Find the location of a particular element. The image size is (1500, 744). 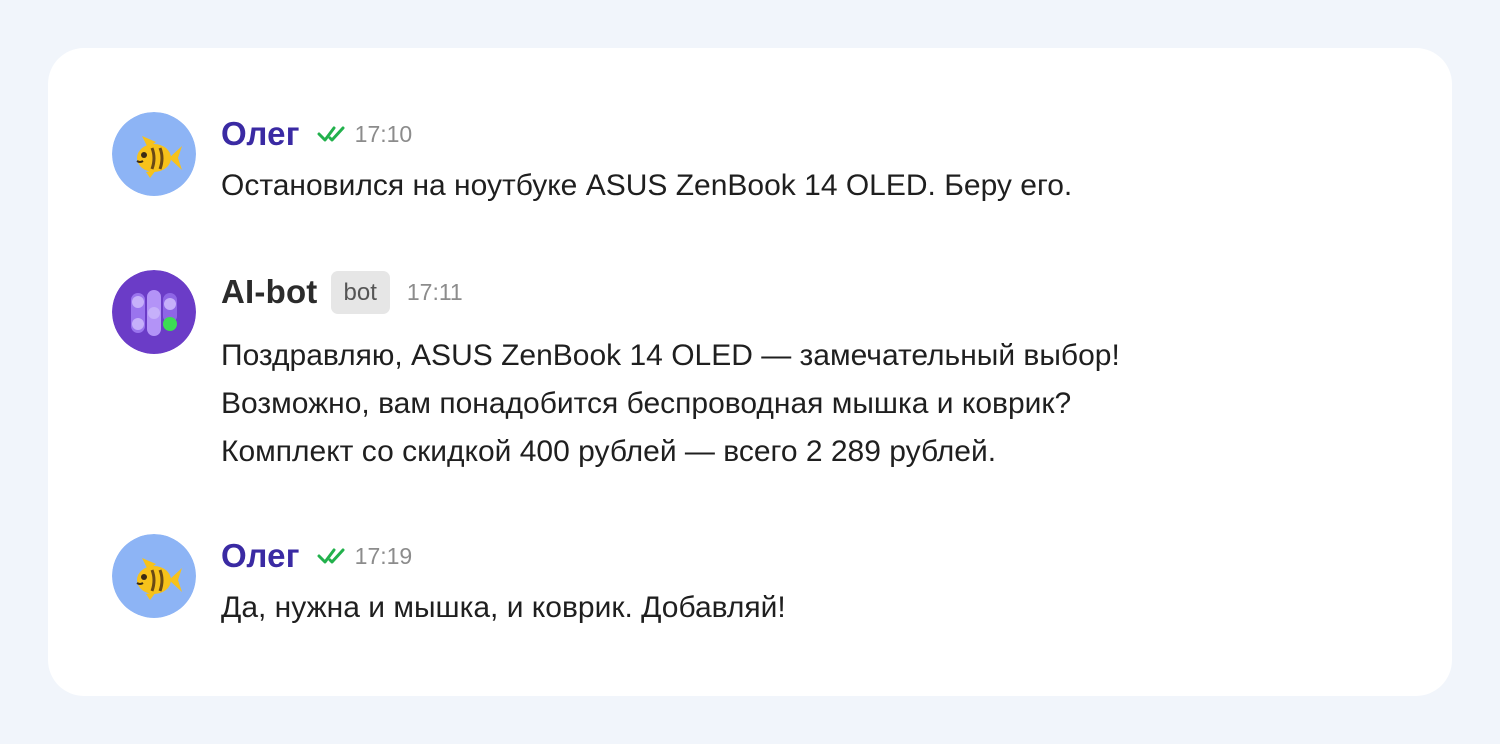

message-header: Олег 17:19 is located at coordinates (316, 556).